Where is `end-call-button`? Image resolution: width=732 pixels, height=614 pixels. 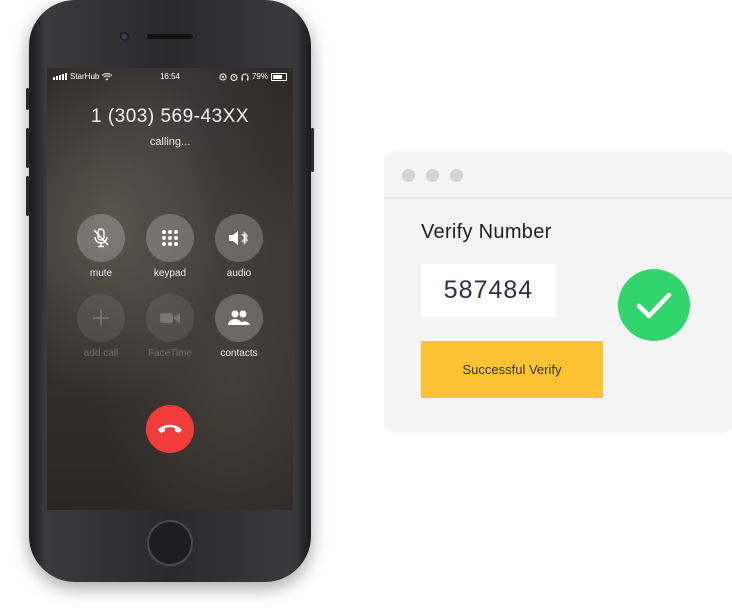 end-call-button is located at coordinates (170, 429).